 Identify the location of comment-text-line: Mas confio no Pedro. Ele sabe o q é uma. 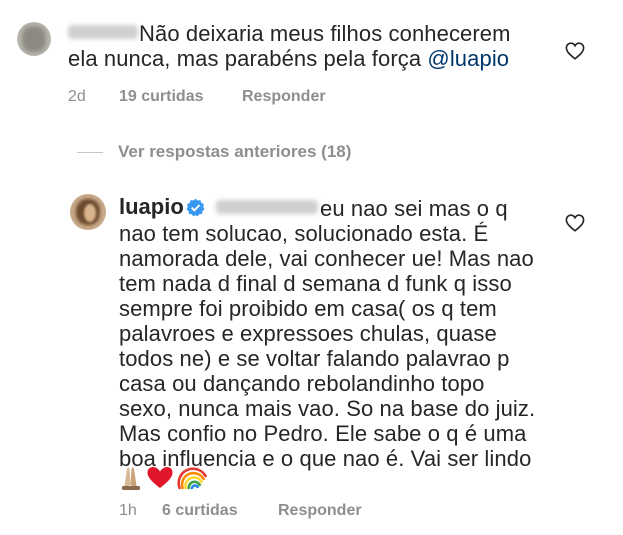
(323, 433).